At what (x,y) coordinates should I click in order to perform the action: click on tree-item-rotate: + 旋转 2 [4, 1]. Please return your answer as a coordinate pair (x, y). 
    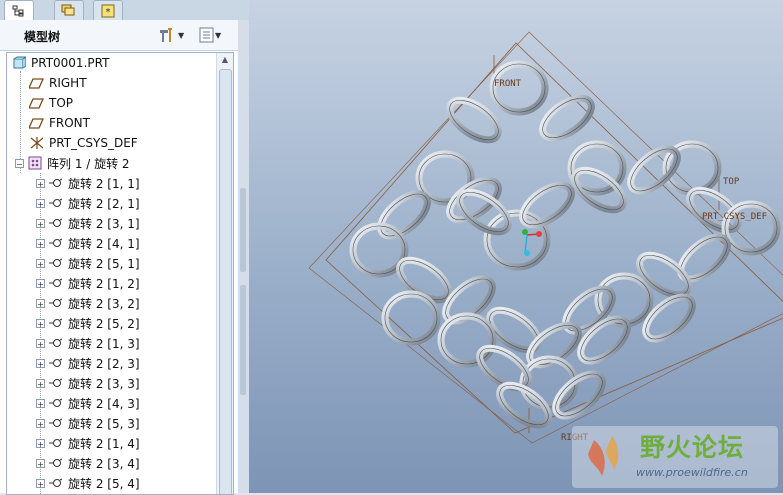
    Looking at the image, I should click on (88, 243).